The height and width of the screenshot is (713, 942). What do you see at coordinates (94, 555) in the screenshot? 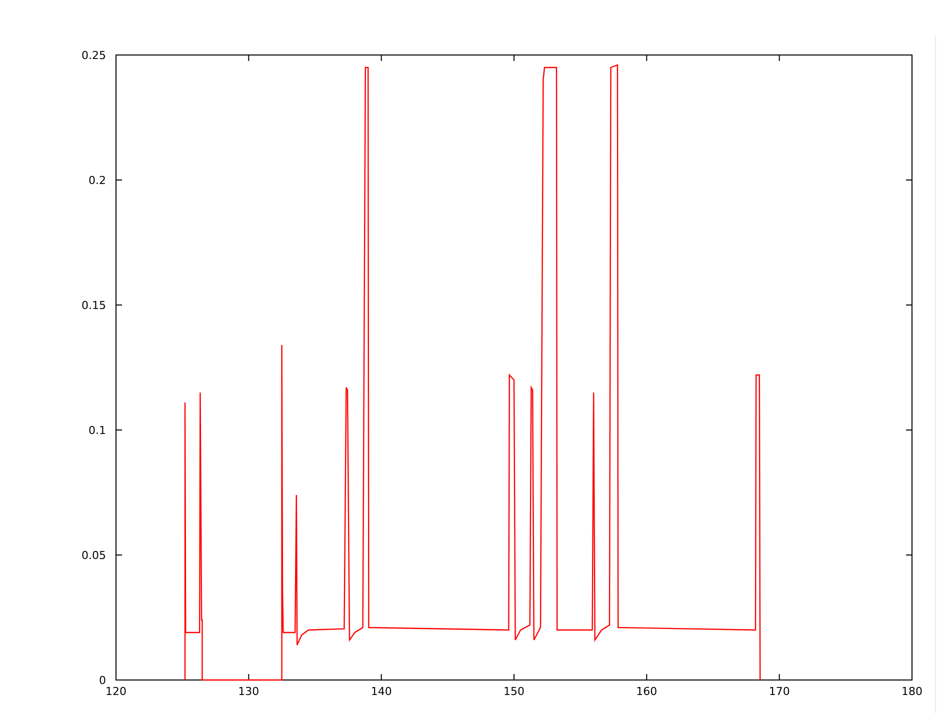
I see `y-tick-label: 0.05` at bounding box center [94, 555].